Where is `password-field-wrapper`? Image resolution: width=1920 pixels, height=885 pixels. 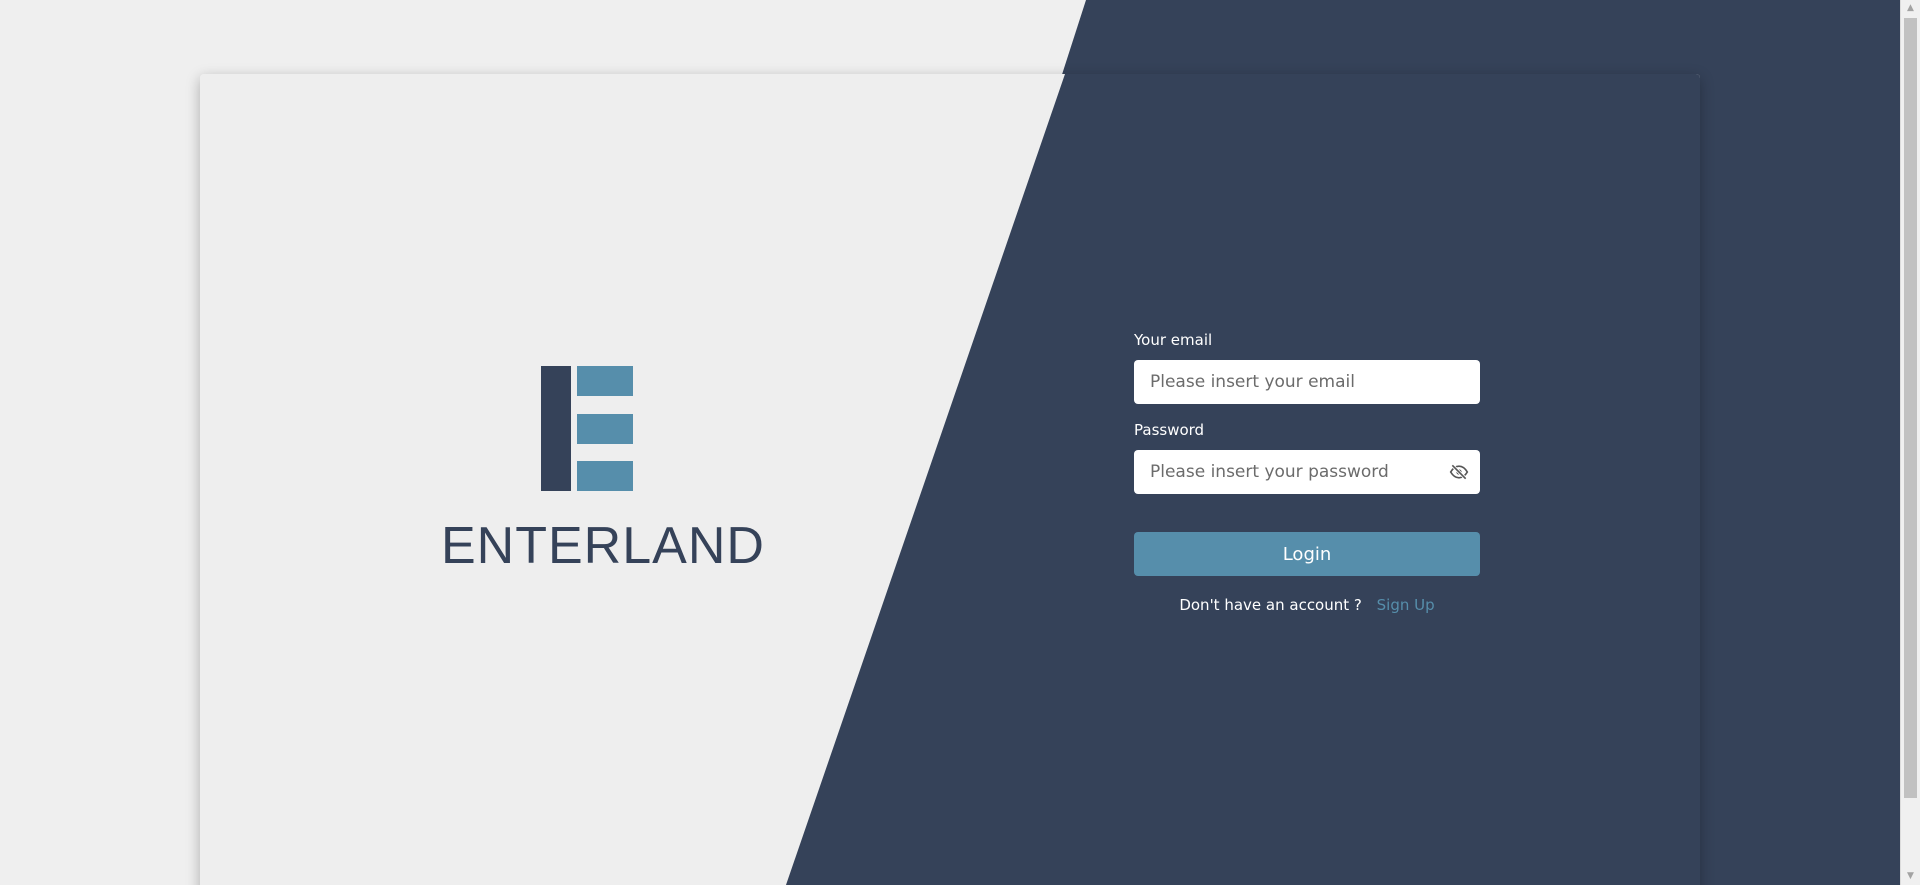 password-field-wrapper is located at coordinates (1307, 472).